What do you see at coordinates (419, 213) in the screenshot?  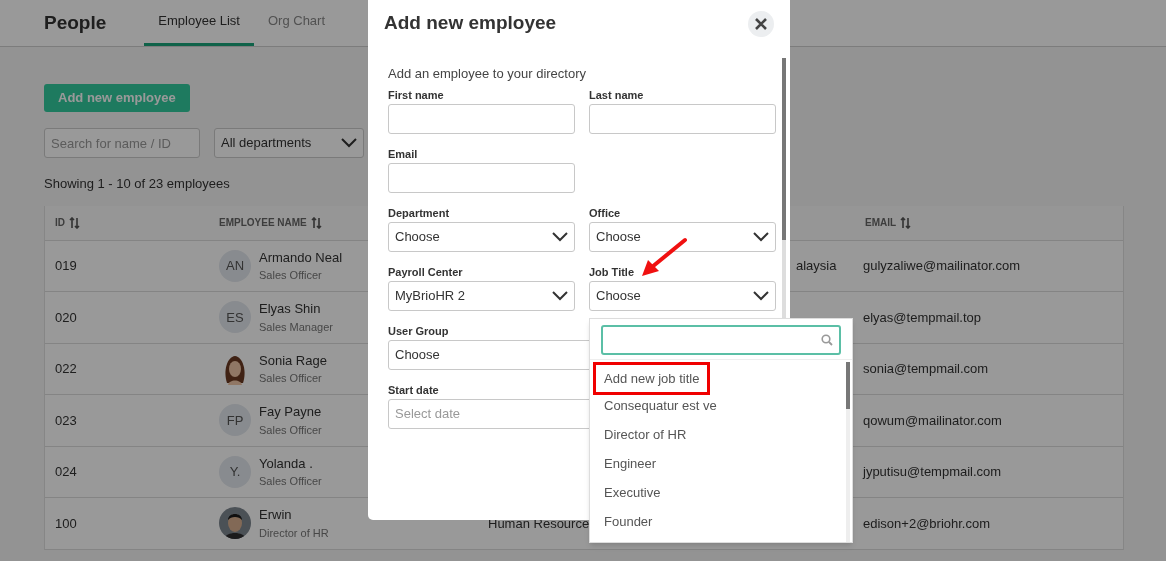 I see `field-label: Department` at bounding box center [419, 213].